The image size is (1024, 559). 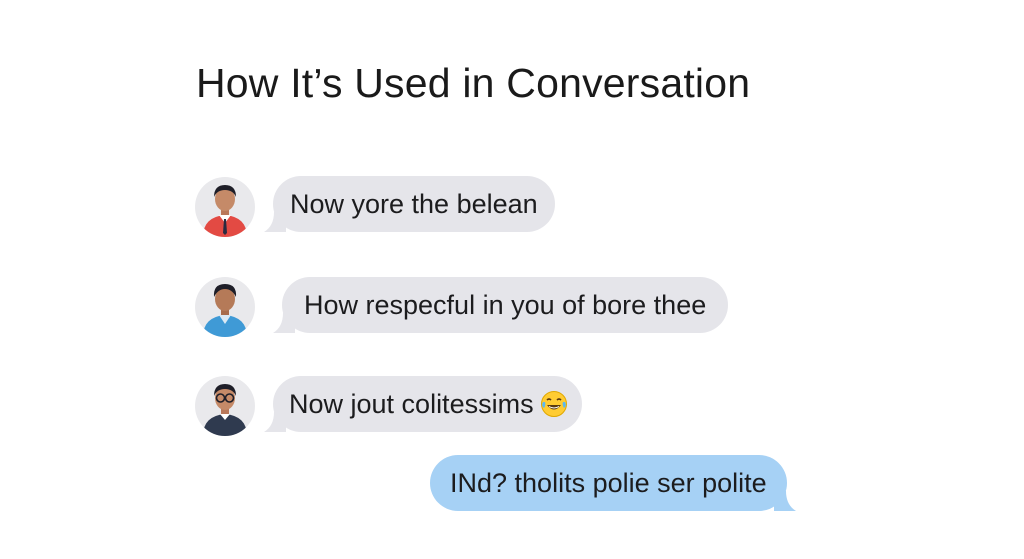 I want to click on man-glasses-icon, so click(x=225, y=410).